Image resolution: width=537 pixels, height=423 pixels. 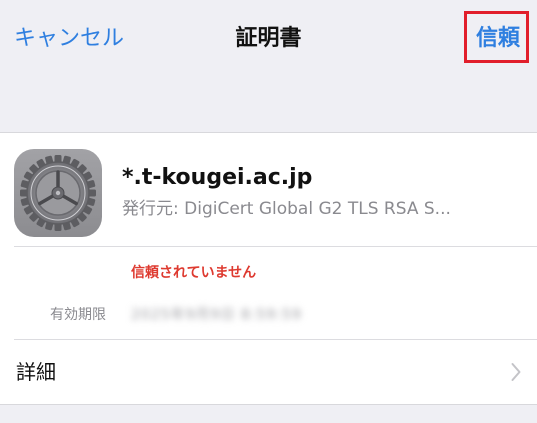 What do you see at coordinates (36, 372) in the screenshot?
I see `details-label: 詳細` at bounding box center [36, 372].